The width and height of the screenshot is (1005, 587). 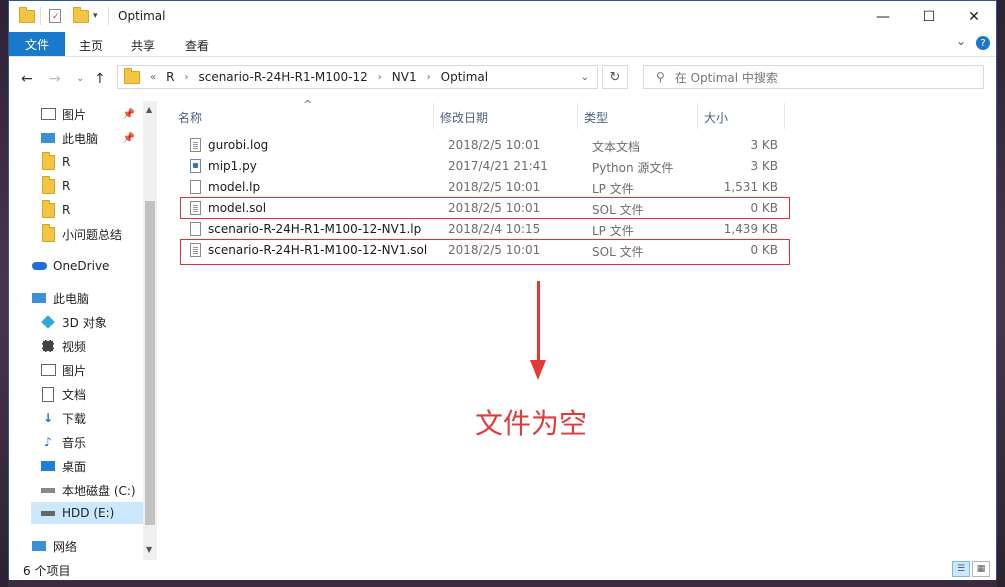 I want to click on sidebar-item-3d-objects: 3D 对象, so click(x=73, y=322).